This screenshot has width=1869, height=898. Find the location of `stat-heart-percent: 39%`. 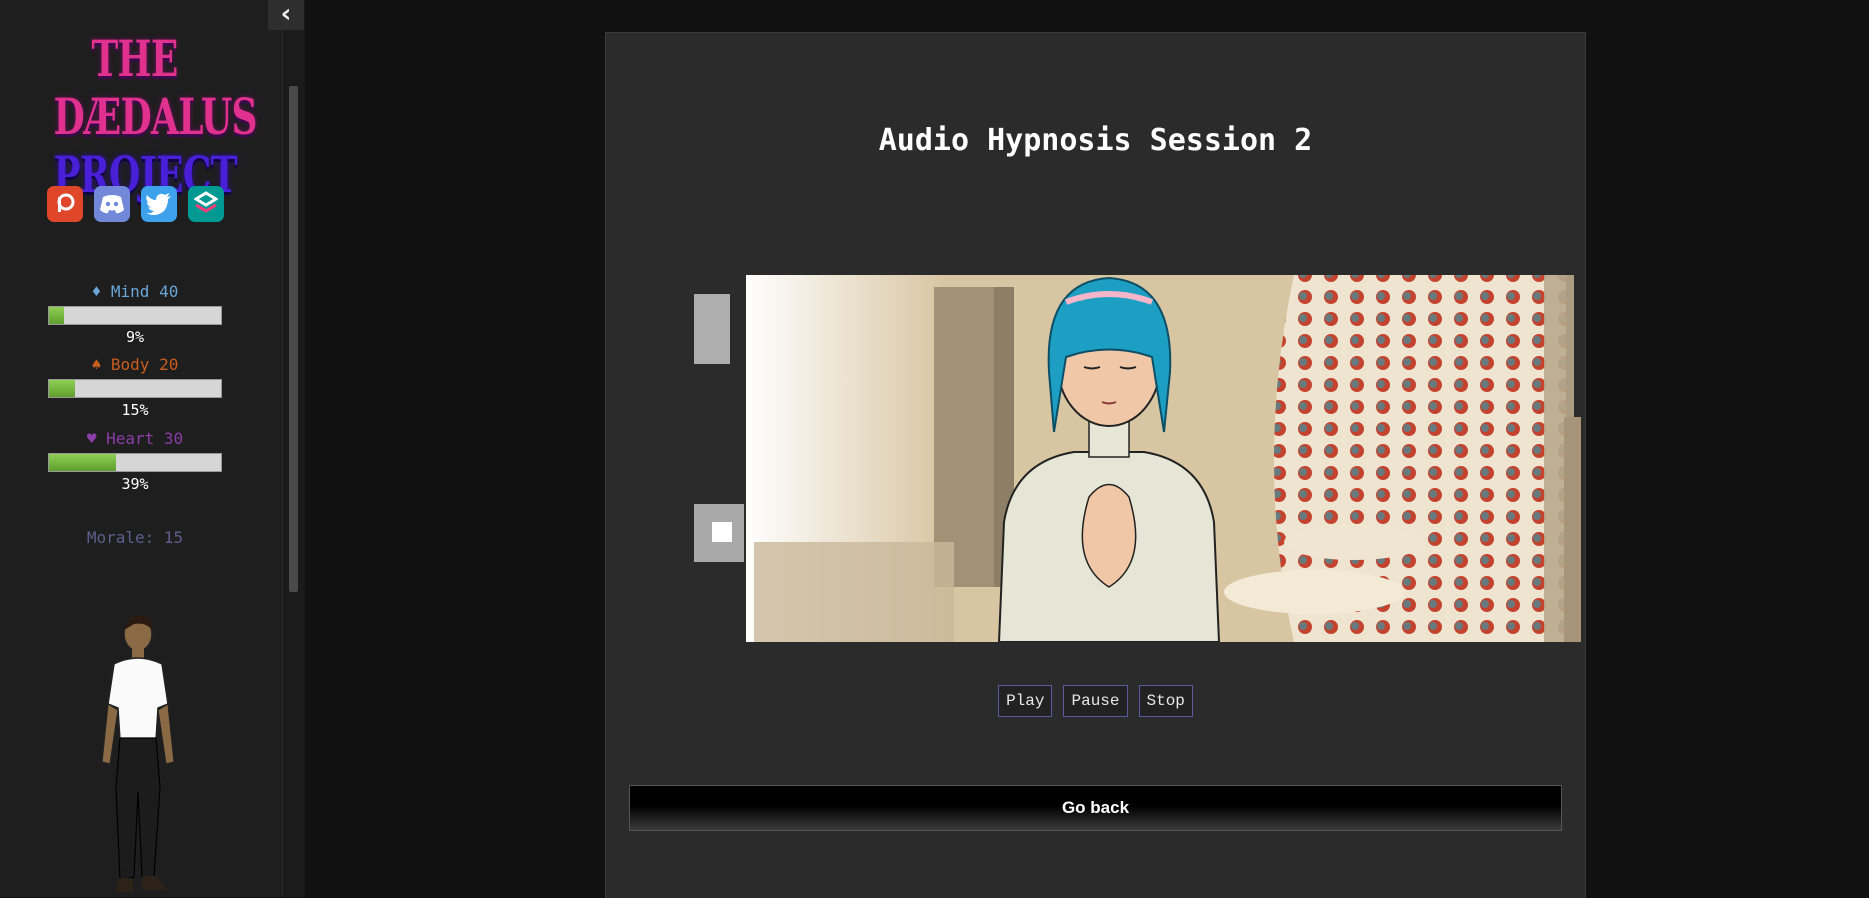

stat-heart-percent: 39% is located at coordinates (135, 484).